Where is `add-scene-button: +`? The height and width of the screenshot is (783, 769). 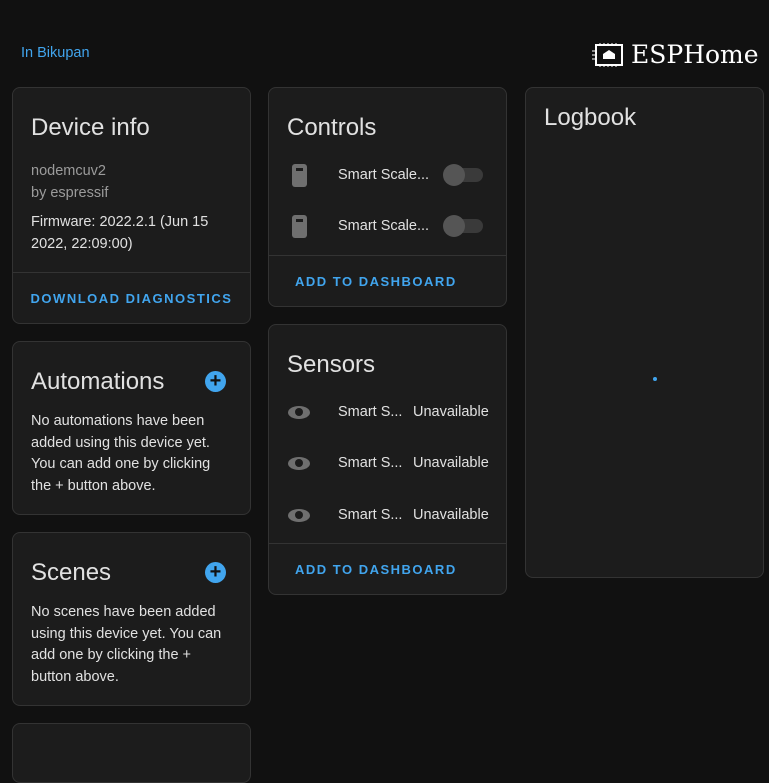
add-scene-button: + is located at coordinates (215, 572).